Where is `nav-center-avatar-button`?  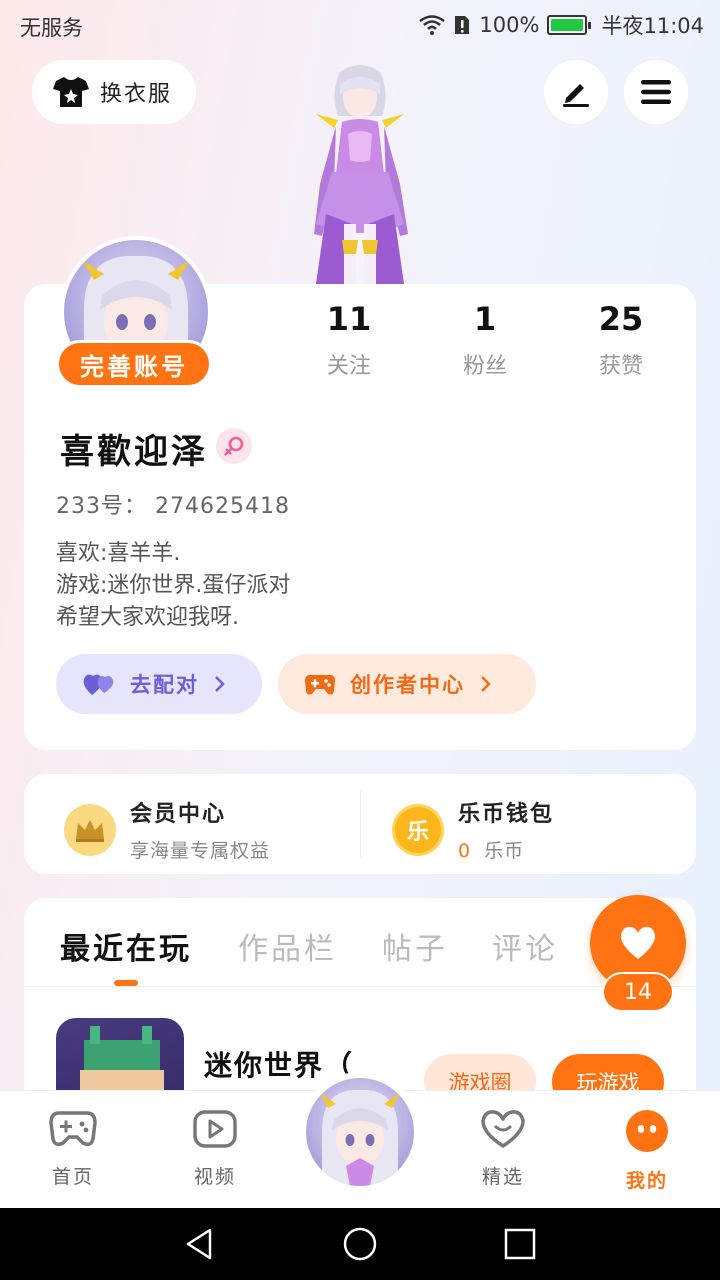 nav-center-avatar-button is located at coordinates (360, 1132).